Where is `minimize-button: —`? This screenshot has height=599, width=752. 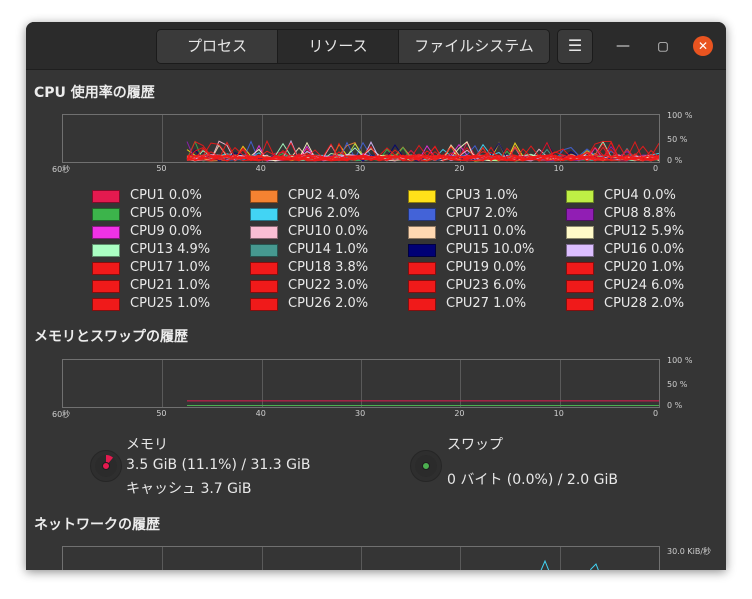
minimize-button: — is located at coordinates (623, 46).